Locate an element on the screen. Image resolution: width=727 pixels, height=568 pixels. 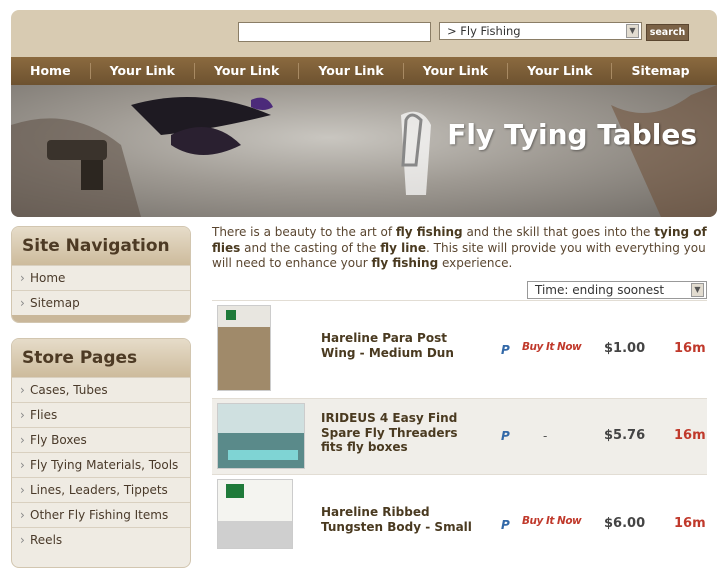
intro-emphasis: fly line is located at coordinates (403, 247).